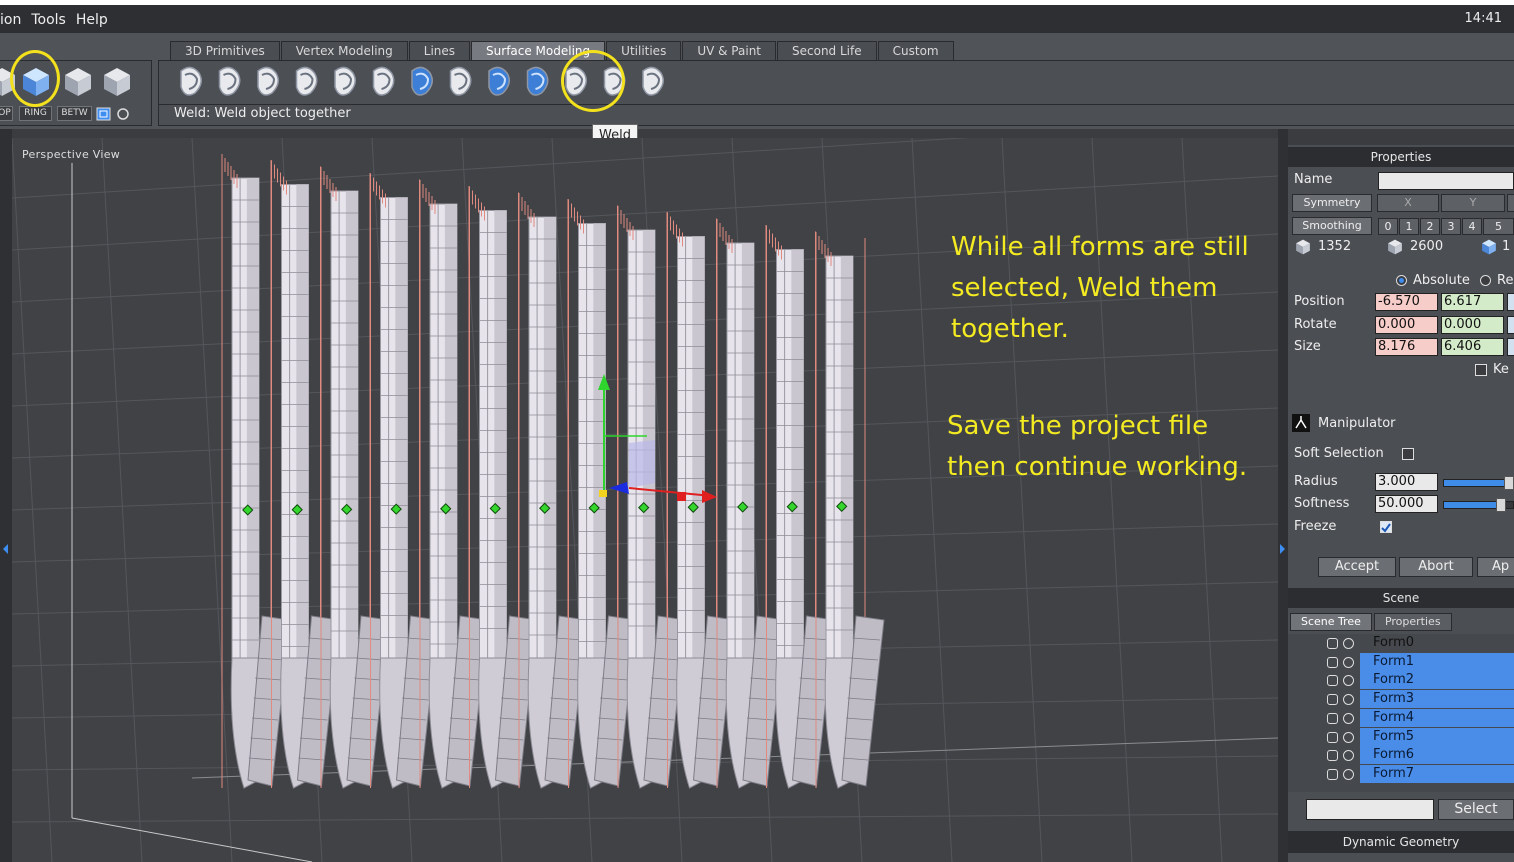 The width and height of the screenshot is (1514, 862). I want to click on tab-vertex-modeling: Vertex Modeling, so click(344, 50).